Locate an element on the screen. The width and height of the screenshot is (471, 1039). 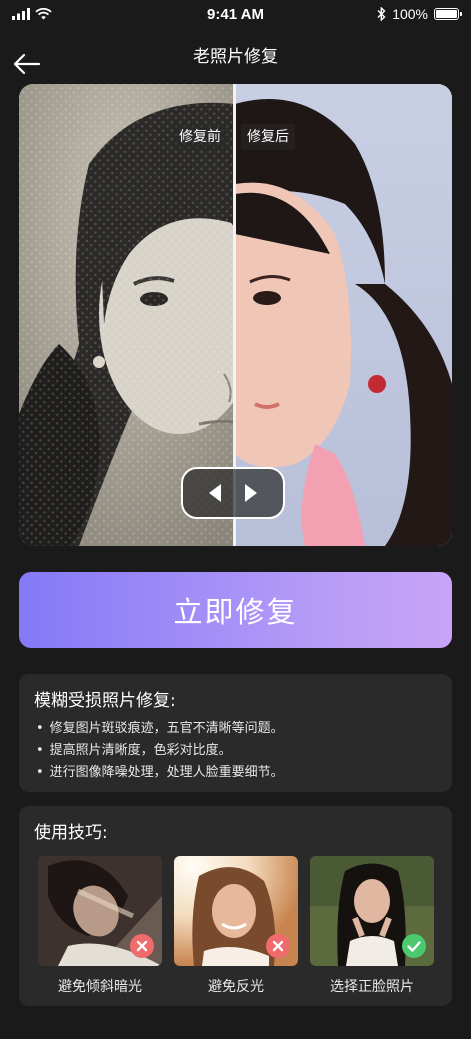
tip-photo-glare is located at coordinates (236, 911).